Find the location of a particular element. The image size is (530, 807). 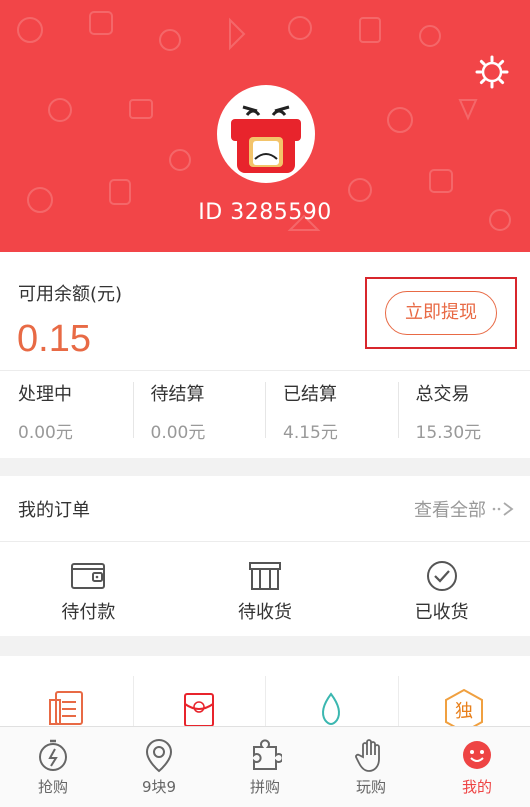

avatar is located at coordinates (266, 134).